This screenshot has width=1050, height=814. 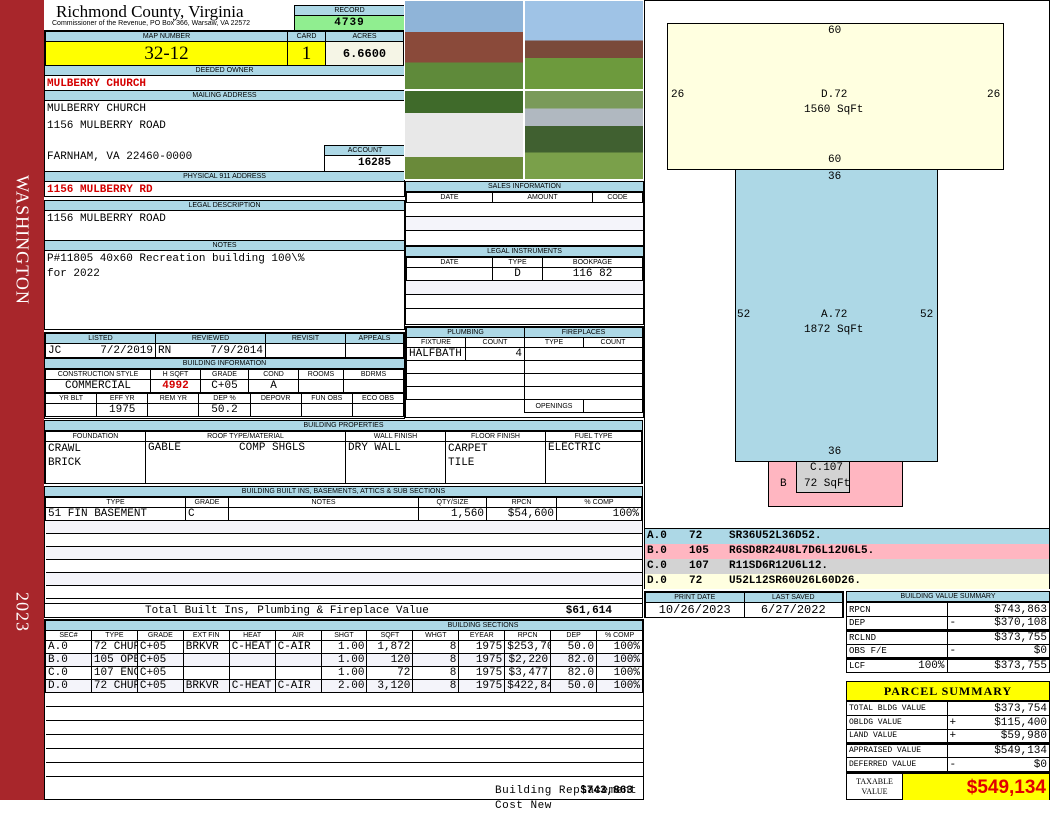 I want to click on photo-church-steeple, so click(x=584, y=45).